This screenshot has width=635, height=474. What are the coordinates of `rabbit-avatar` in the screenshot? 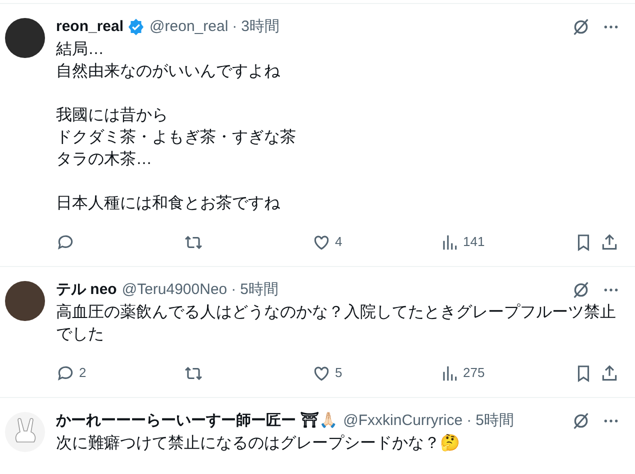 It's located at (25, 432).